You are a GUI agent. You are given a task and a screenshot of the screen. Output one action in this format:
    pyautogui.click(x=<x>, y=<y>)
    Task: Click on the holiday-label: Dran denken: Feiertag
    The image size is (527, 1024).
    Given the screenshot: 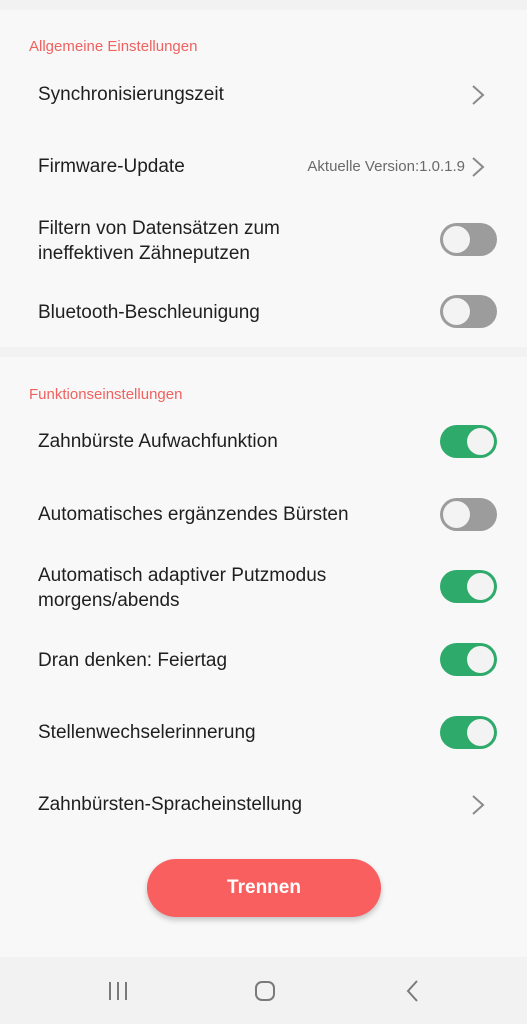 What is the action you would take?
    pyautogui.click(x=133, y=660)
    